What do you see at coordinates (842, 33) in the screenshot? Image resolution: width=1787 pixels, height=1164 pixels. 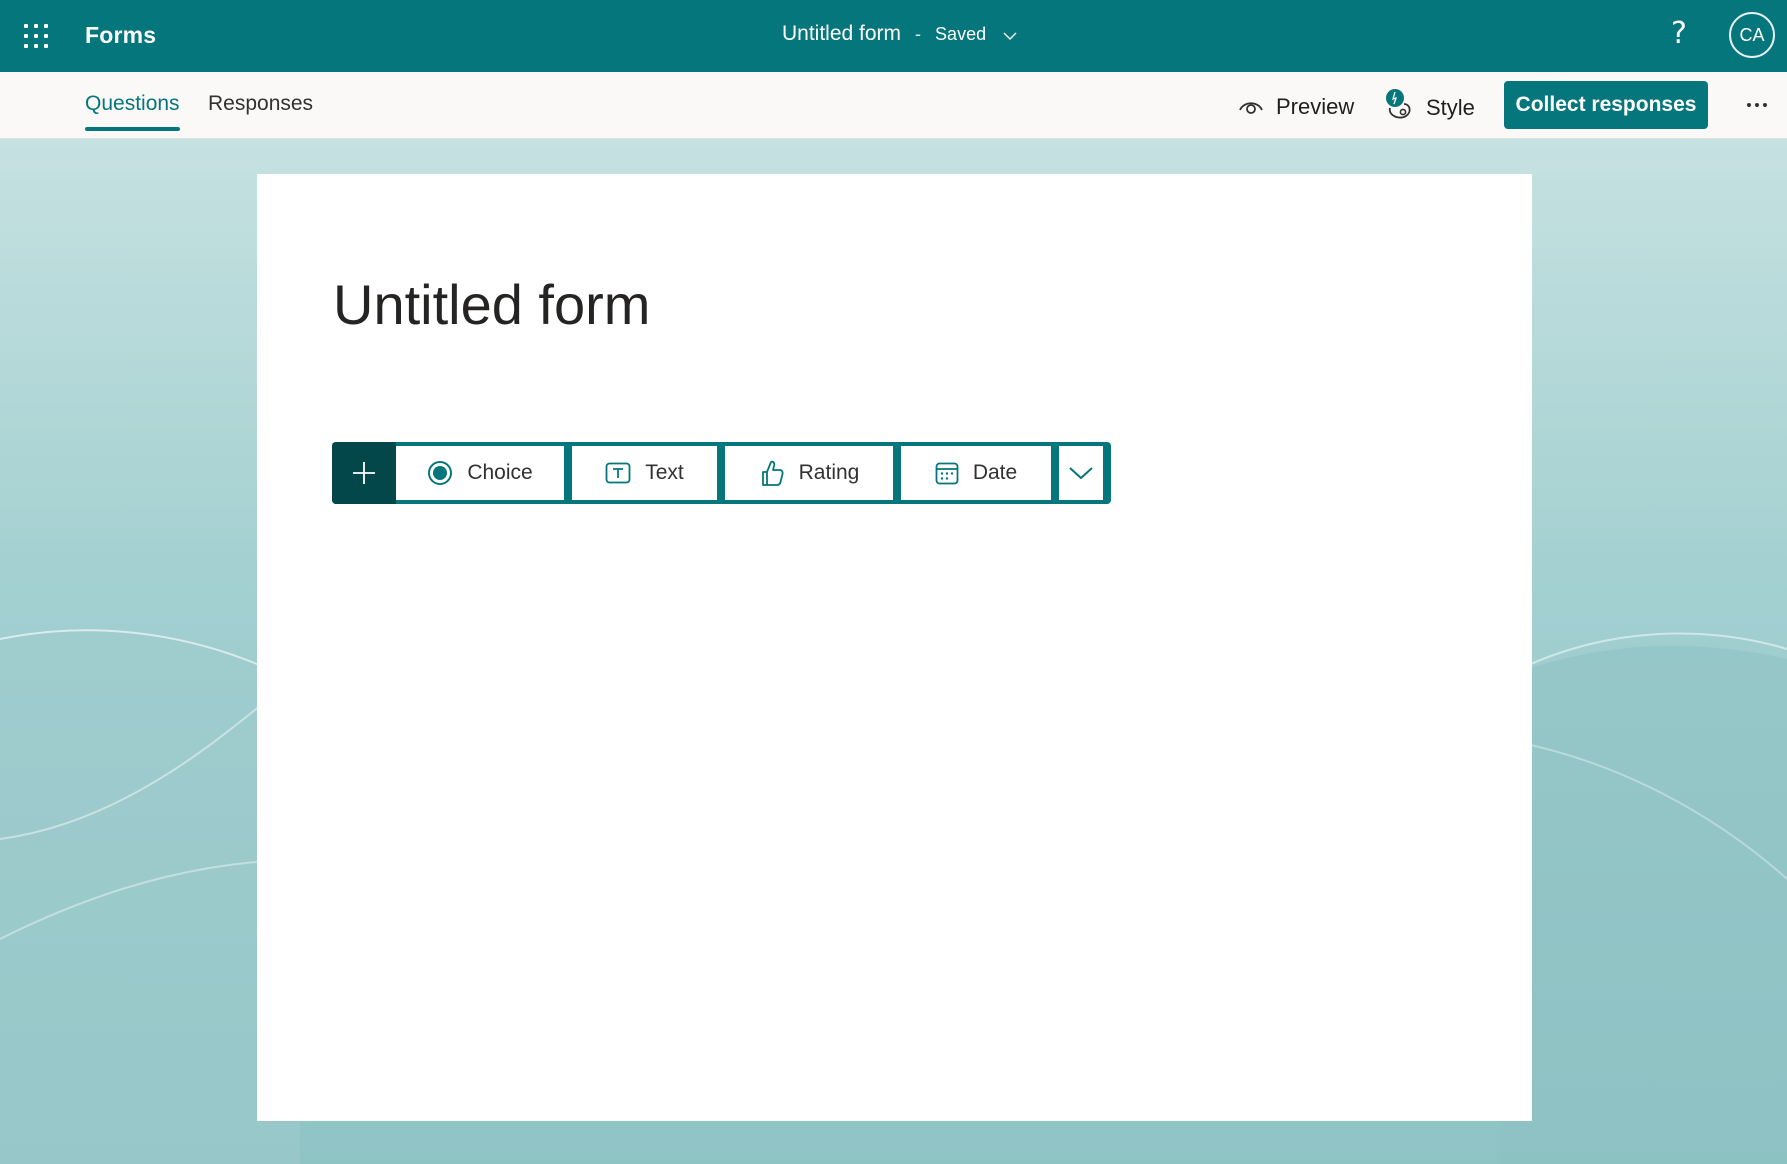 I see `document-title: Untitled form` at bounding box center [842, 33].